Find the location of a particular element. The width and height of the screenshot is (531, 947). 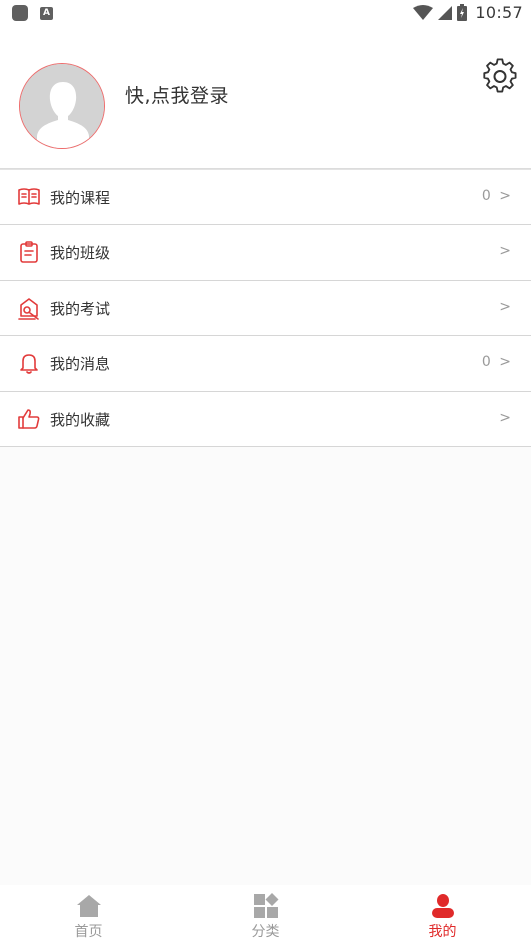

exam-icon is located at coordinates (28, 308).